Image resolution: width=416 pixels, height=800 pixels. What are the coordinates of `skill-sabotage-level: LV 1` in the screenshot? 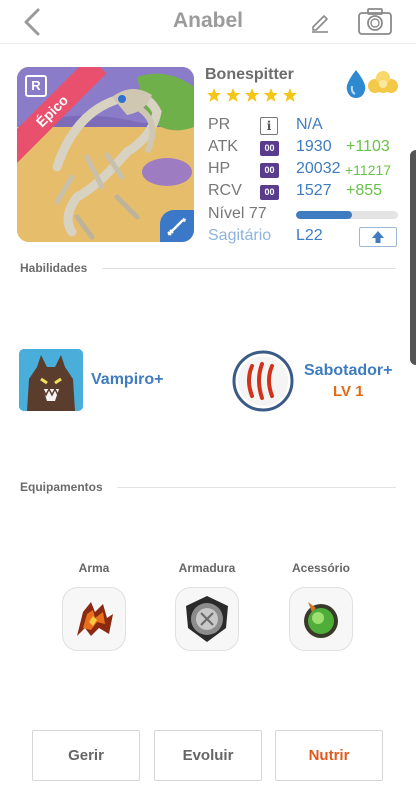 It's located at (348, 391).